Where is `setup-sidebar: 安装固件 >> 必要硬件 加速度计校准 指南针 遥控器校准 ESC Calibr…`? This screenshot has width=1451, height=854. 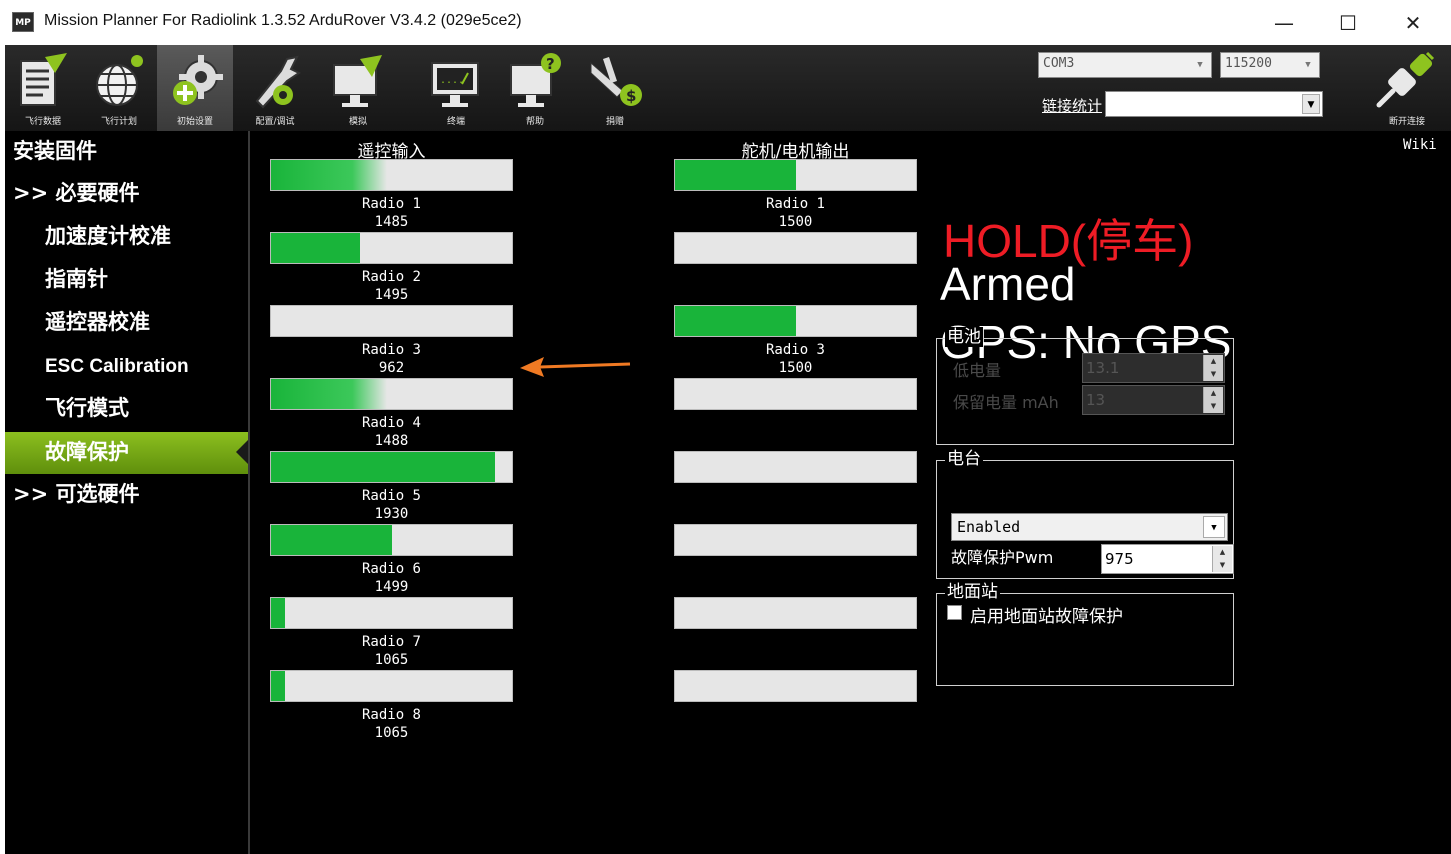 setup-sidebar: 安装固件 >> 必要硬件 加速度计校准 指南针 遥控器校准 ESC Calibr… is located at coordinates (126, 492).